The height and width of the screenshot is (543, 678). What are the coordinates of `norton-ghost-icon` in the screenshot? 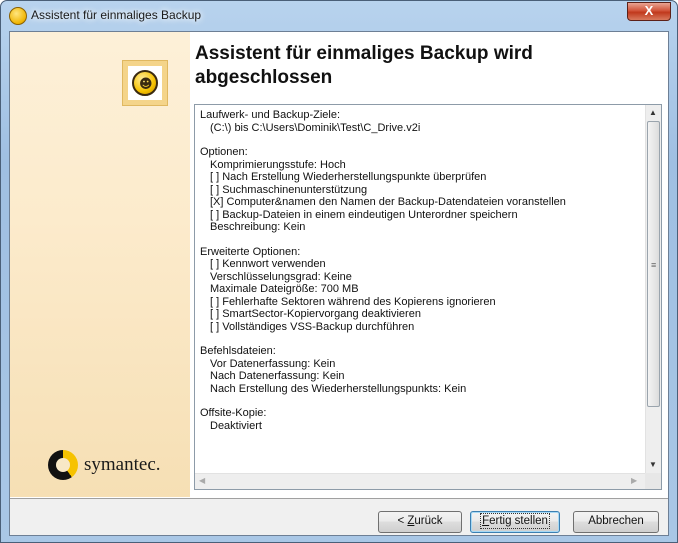 It's located at (18, 16).